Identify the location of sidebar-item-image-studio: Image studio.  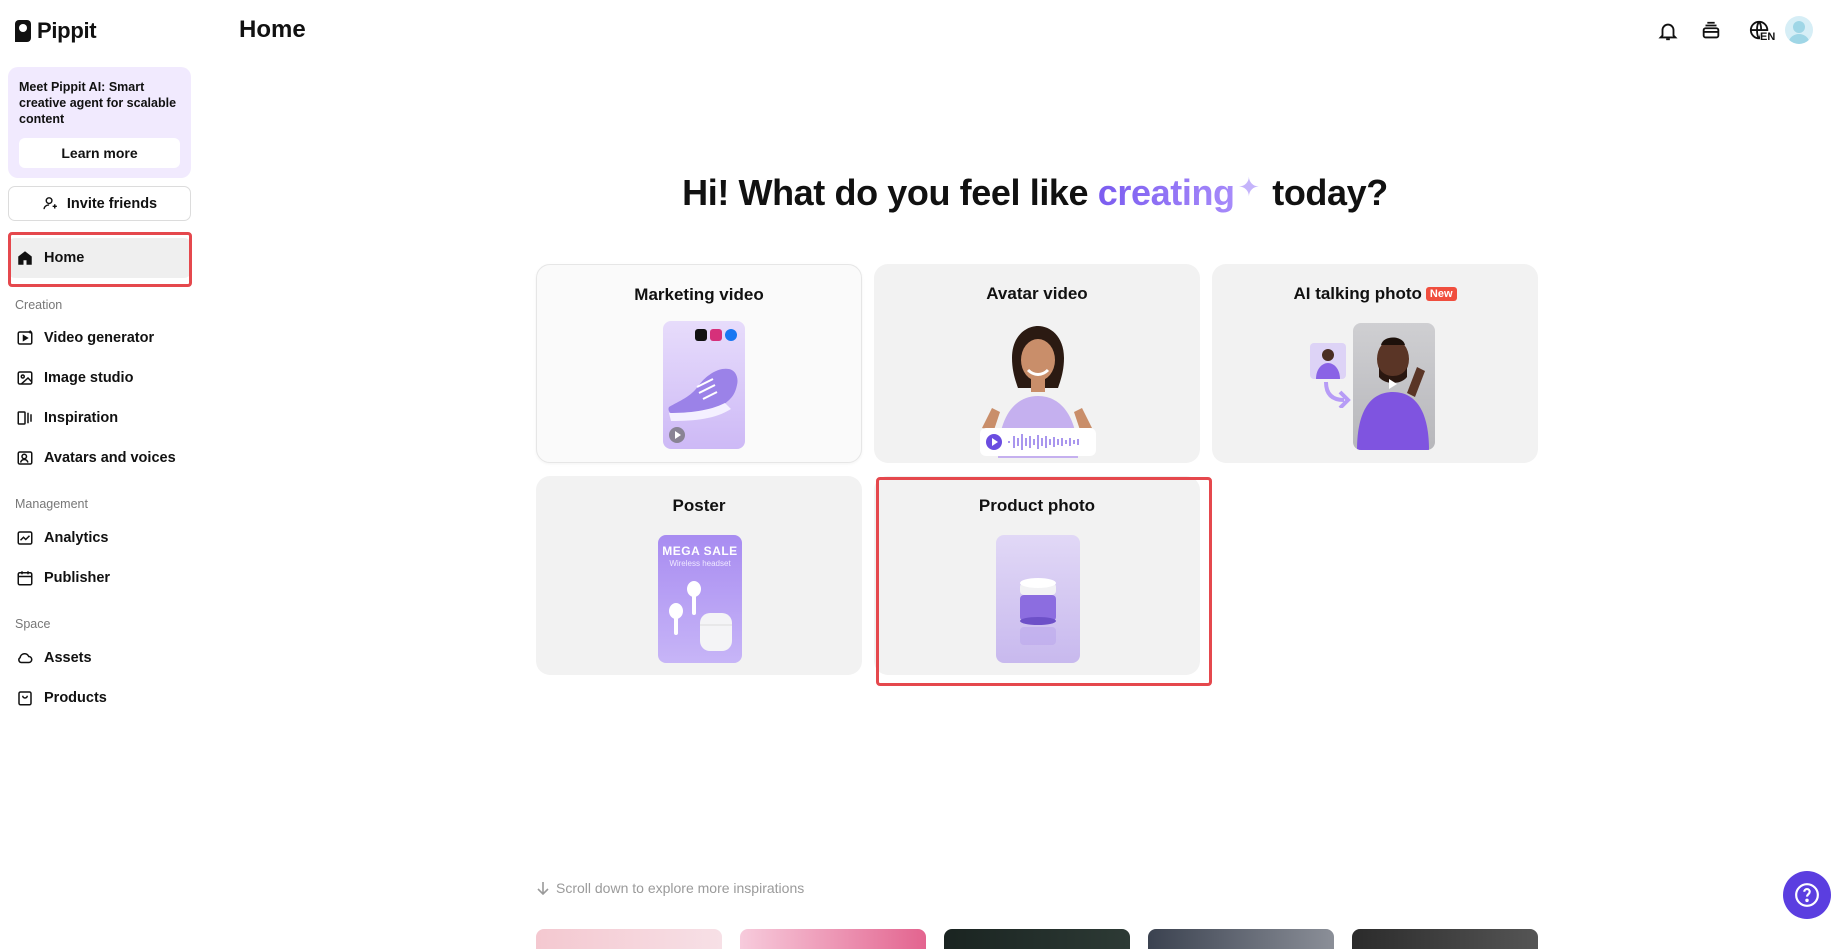
(99, 378).